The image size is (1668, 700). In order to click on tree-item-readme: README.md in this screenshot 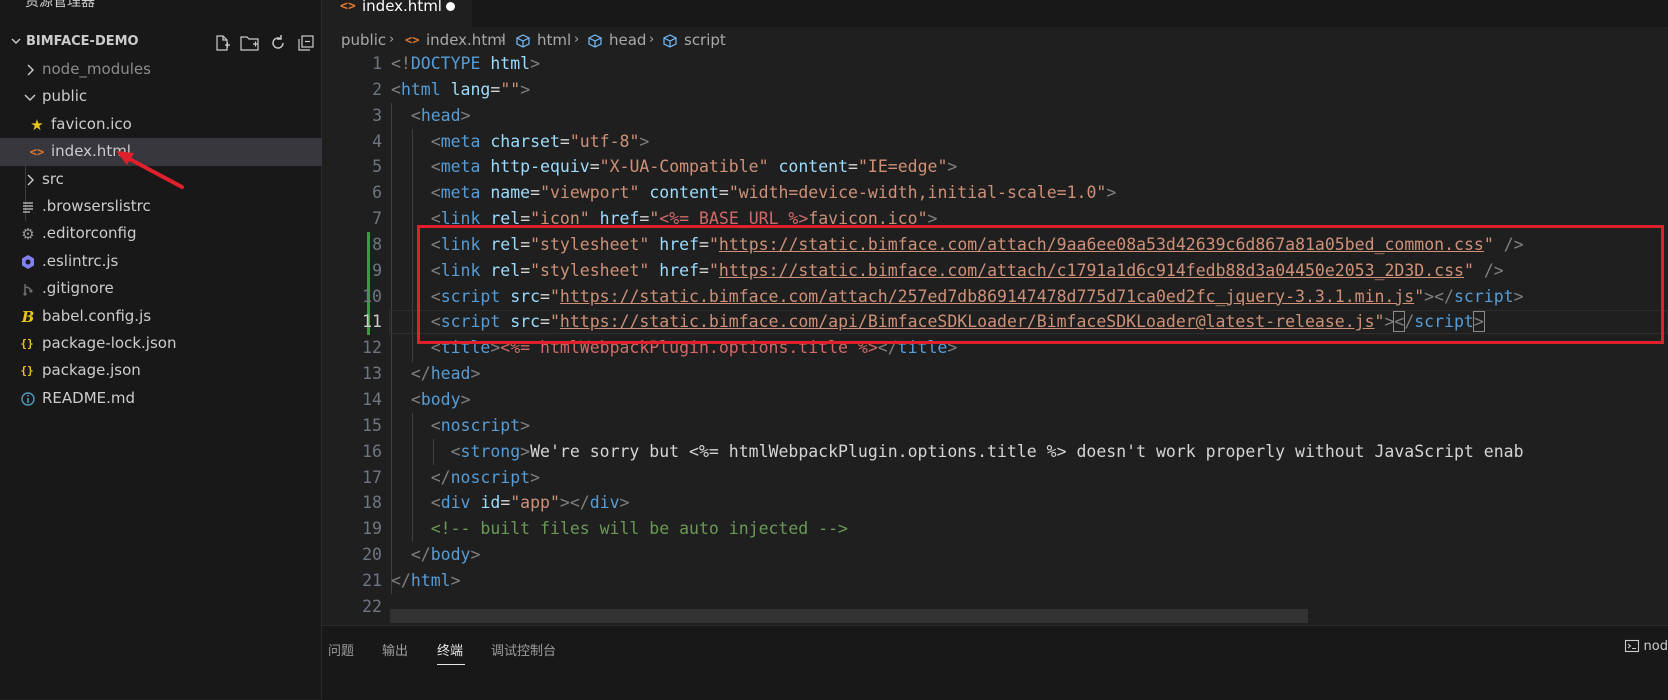, I will do `click(161, 398)`.